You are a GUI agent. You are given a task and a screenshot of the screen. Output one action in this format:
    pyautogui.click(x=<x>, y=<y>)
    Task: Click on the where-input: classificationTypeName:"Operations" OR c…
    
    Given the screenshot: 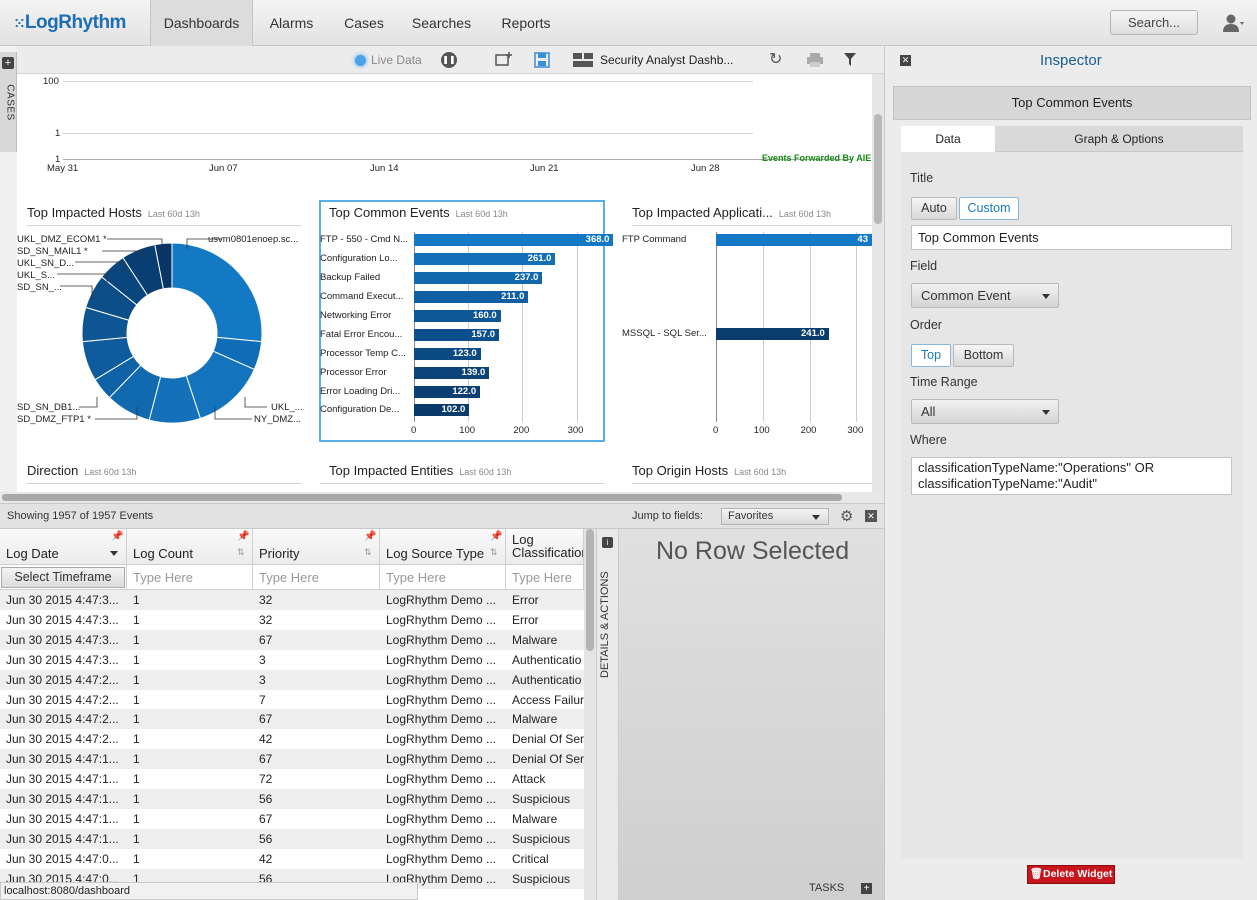 What is the action you would take?
    pyautogui.click(x=1071, y=476)
    